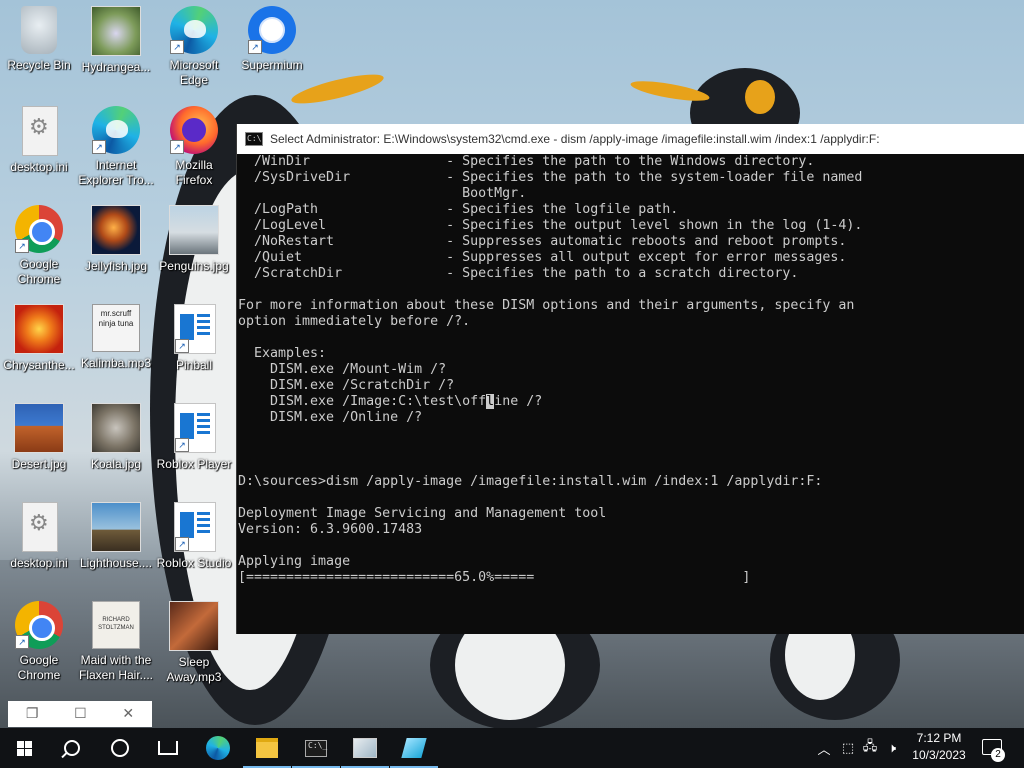 The image size is (1024, 768). I want to click on cortana-icon, so click(120, 748).